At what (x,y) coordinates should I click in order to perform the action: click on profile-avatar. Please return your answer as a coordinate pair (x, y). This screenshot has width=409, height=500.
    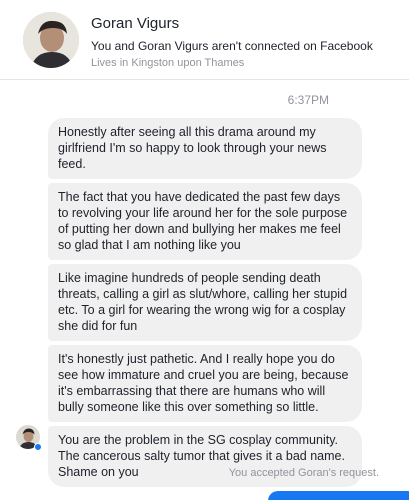
    Looking at the image, I should click on (51, 40).